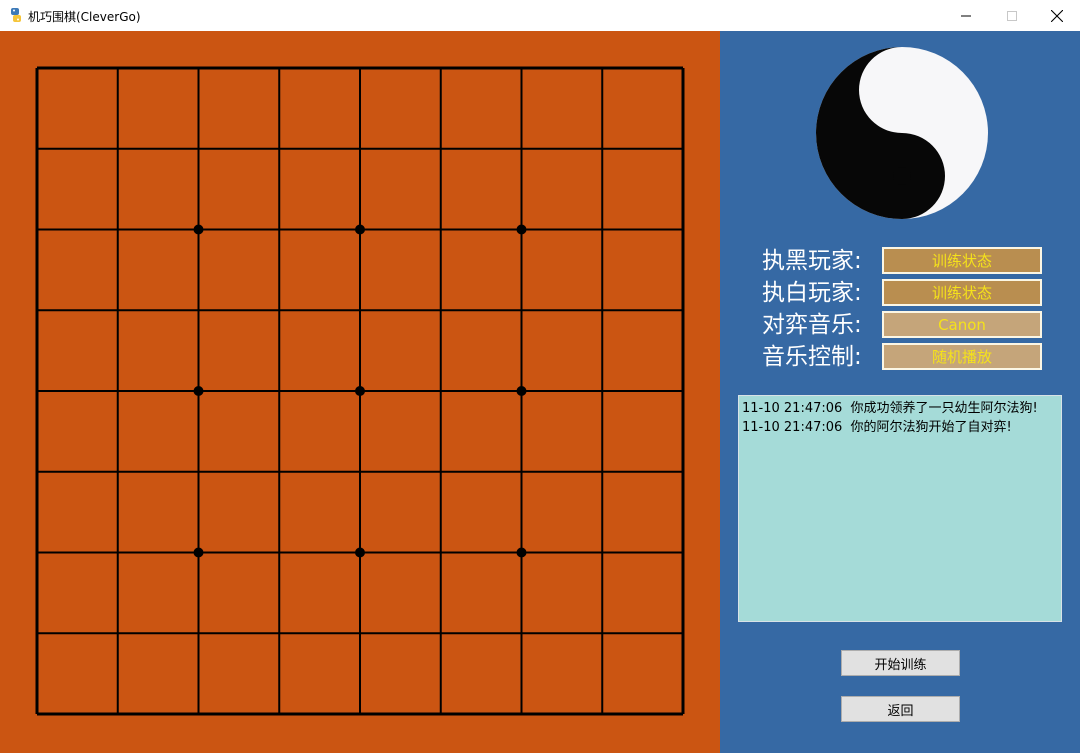 Image resolution: width=1080 pixels, height=753 pixels. I want to click on close-button, so click(1057, 15).